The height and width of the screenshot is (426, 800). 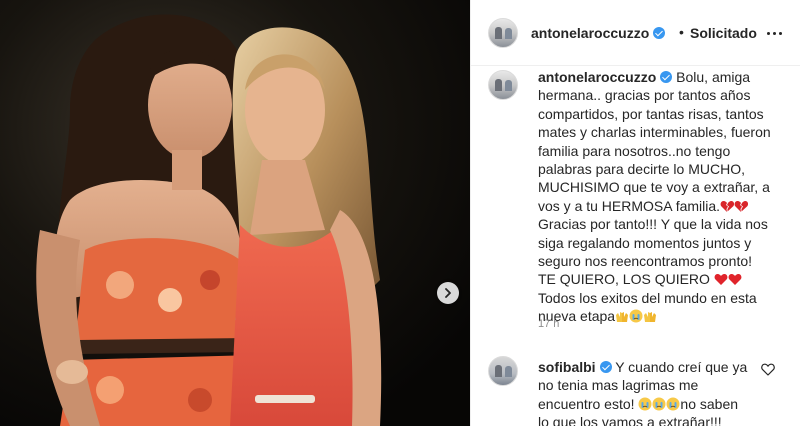 I want to click on caption-line: Todos los exitos del mundo en esta, so click(x=647, y=297).